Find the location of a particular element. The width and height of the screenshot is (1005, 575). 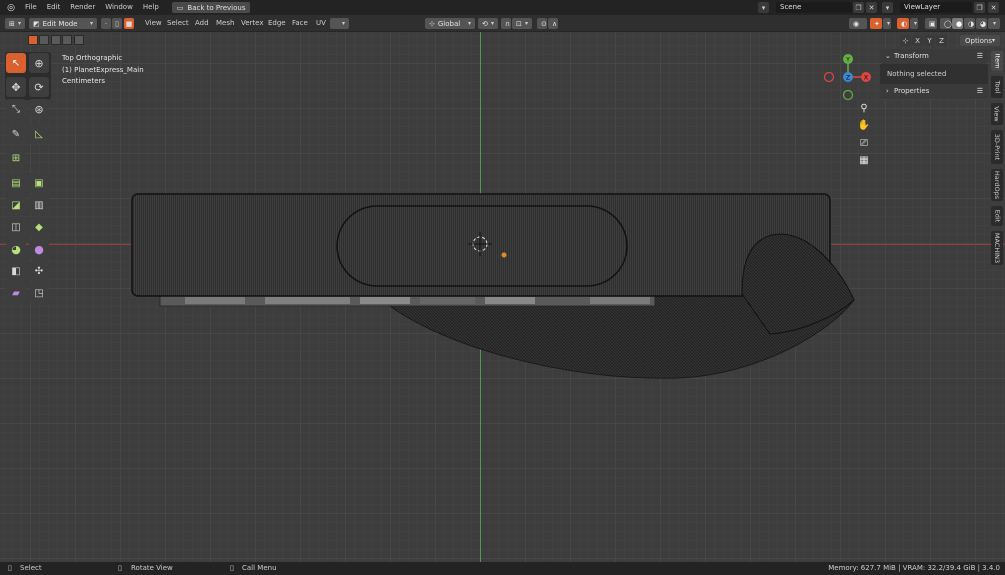

menu-edge: Edge is located at coordinates (277, 23).